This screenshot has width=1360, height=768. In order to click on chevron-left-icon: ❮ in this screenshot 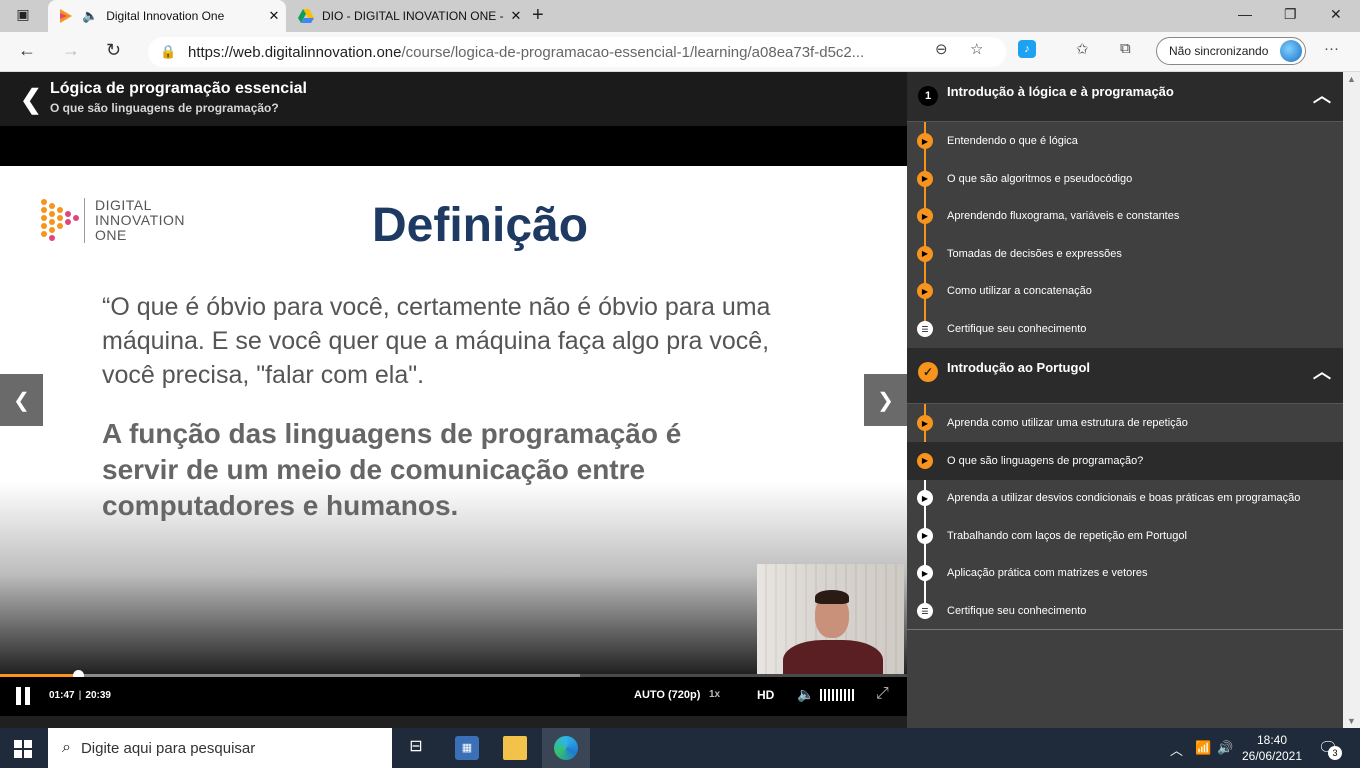, I will do `click(21, 400)`.